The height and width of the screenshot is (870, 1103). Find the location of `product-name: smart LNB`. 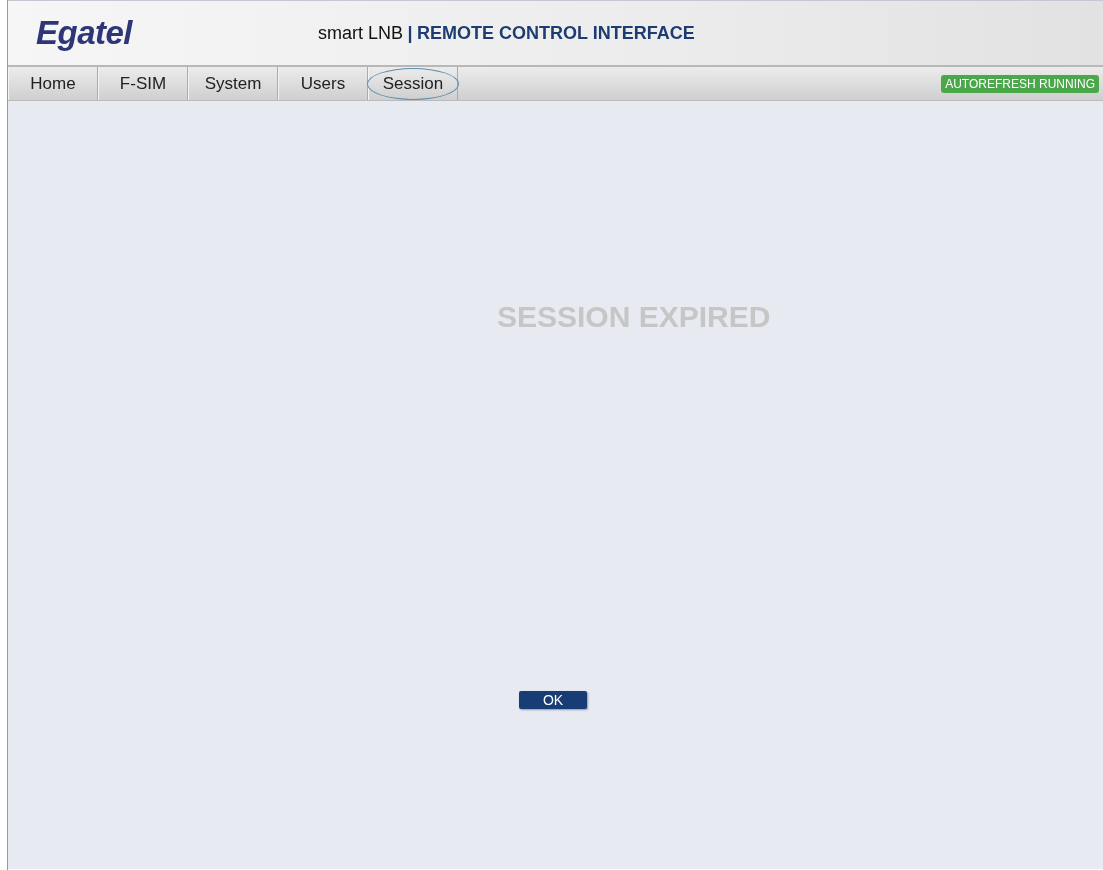

product-name: smart LNB is located at coordinates (361, 33).